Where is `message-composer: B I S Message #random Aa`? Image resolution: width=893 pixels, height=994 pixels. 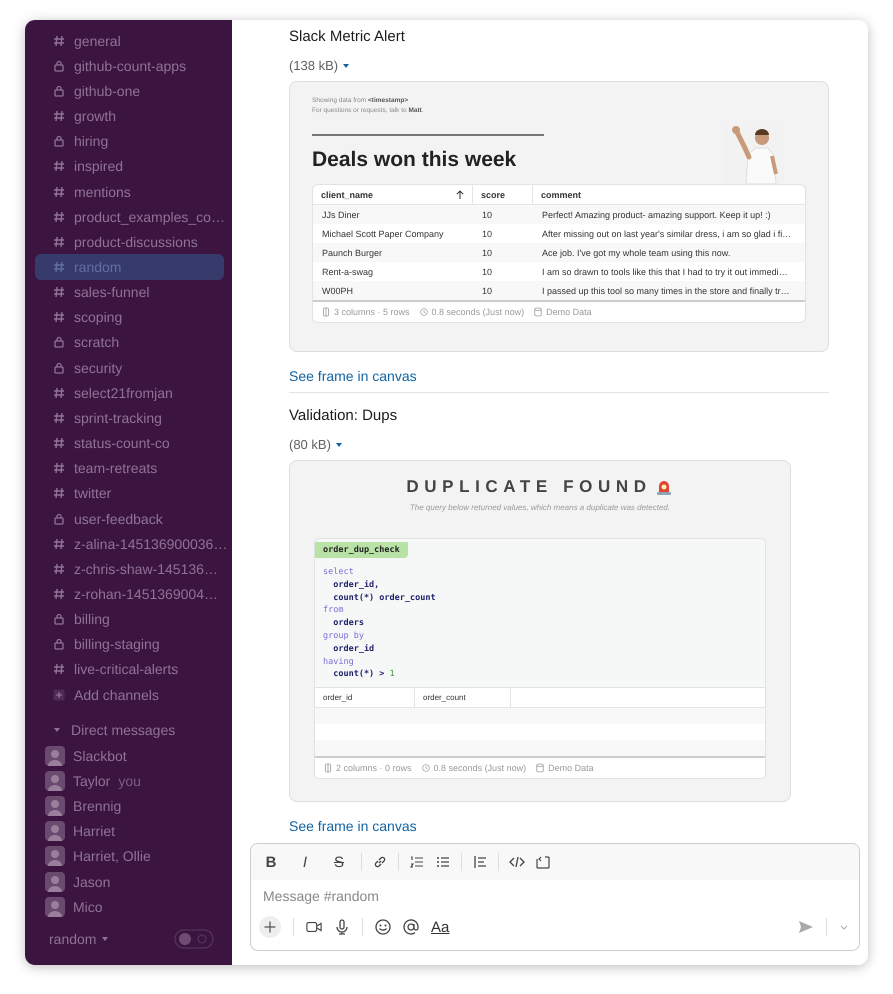 message-composer: B I S Message #random Aa is located at coordinates (555, 897).